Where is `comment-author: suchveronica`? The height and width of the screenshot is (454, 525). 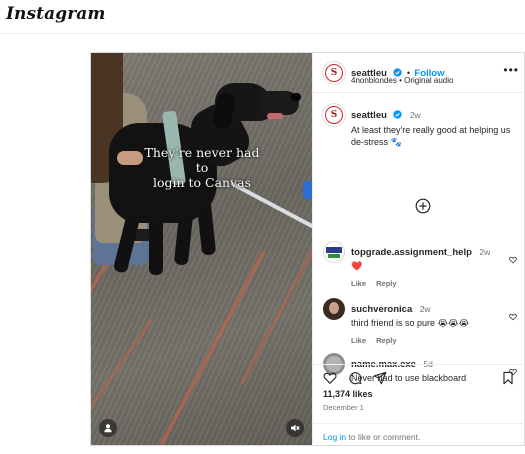
comment-author: suchveronica is located at coordinates (381, 309).